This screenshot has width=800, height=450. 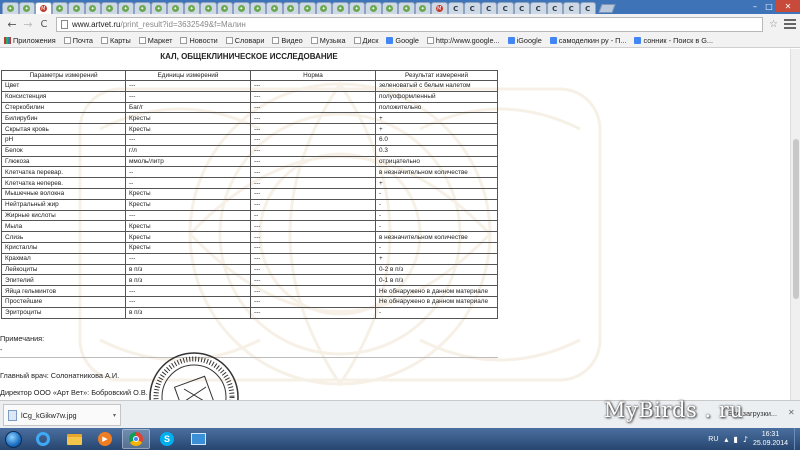 I want to click on c-favicon: C, so click(x=472, y=8).